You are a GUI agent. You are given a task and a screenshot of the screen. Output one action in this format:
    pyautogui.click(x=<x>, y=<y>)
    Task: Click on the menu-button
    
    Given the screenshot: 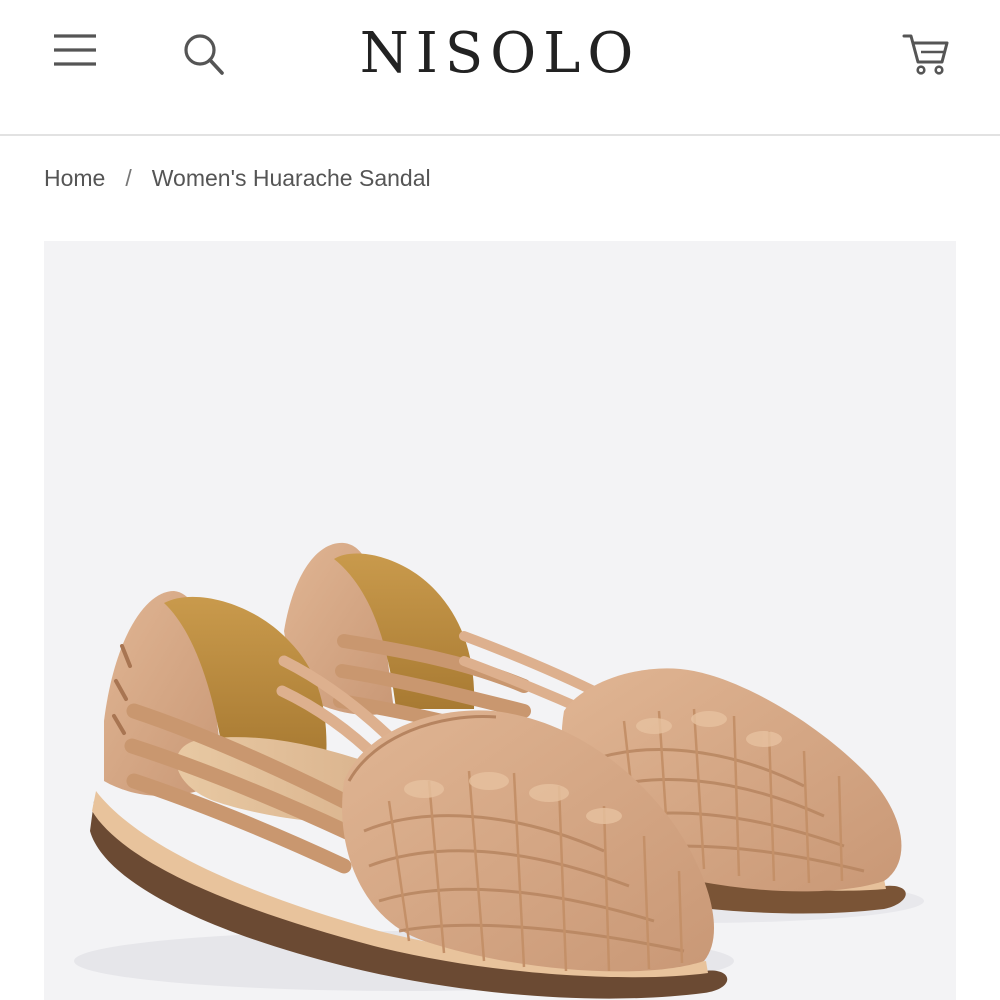 What is the action you would take?
    pyautogui.click(x=75, y=49)
    